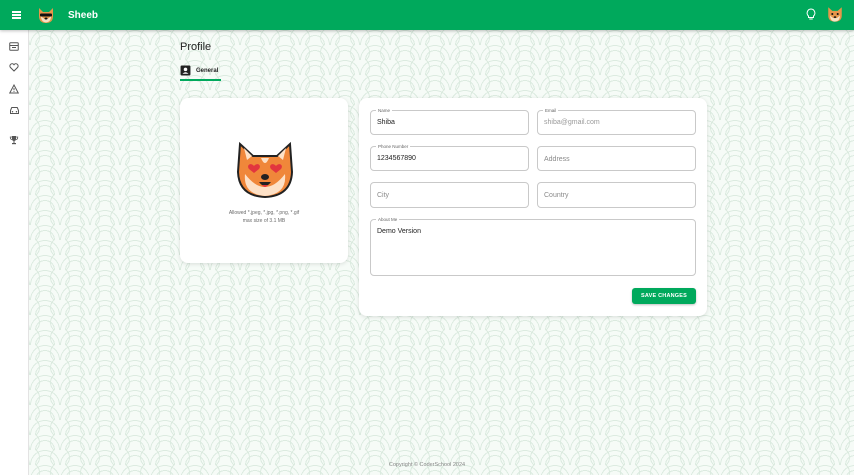 This screenshot has width=854, height=475. Describe the element at coordinates (264, 221) in the screenshot. I see `upload-hint-size: max size of 3.1 MB` at that location.